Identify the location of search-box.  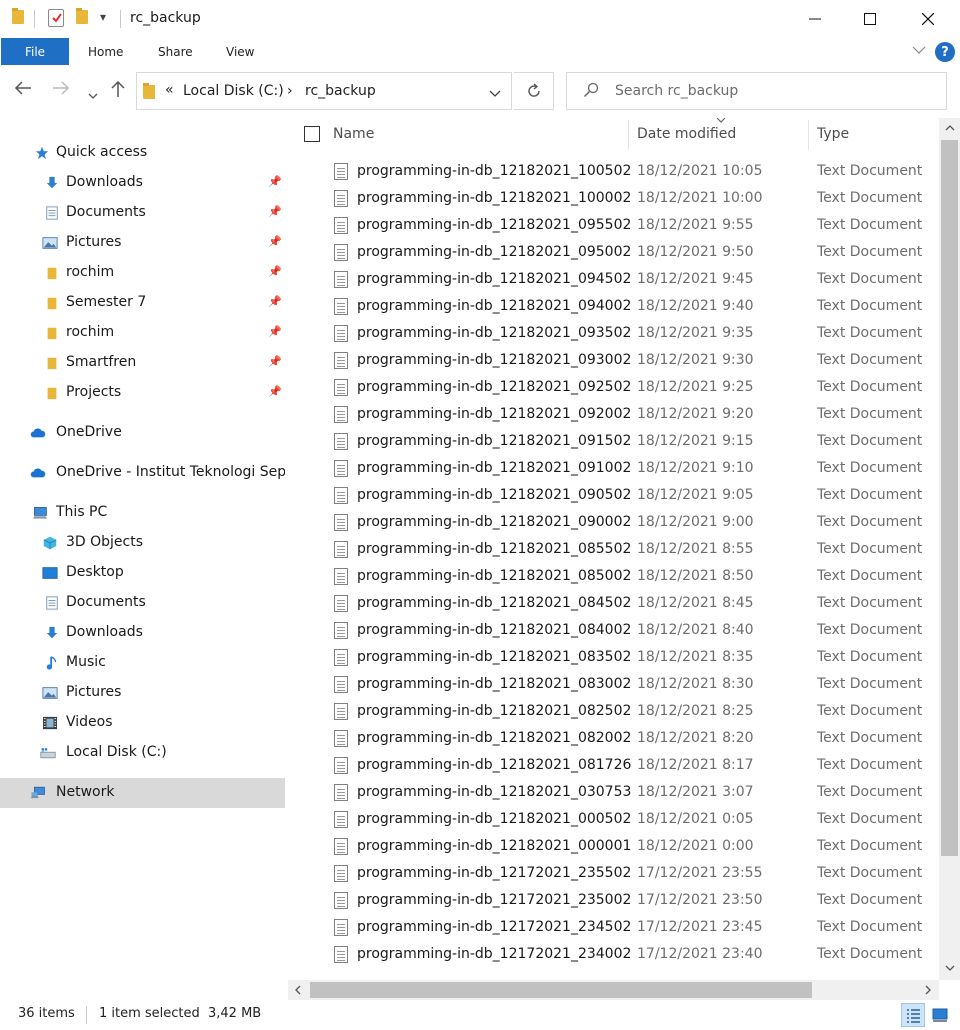
(756, 91).